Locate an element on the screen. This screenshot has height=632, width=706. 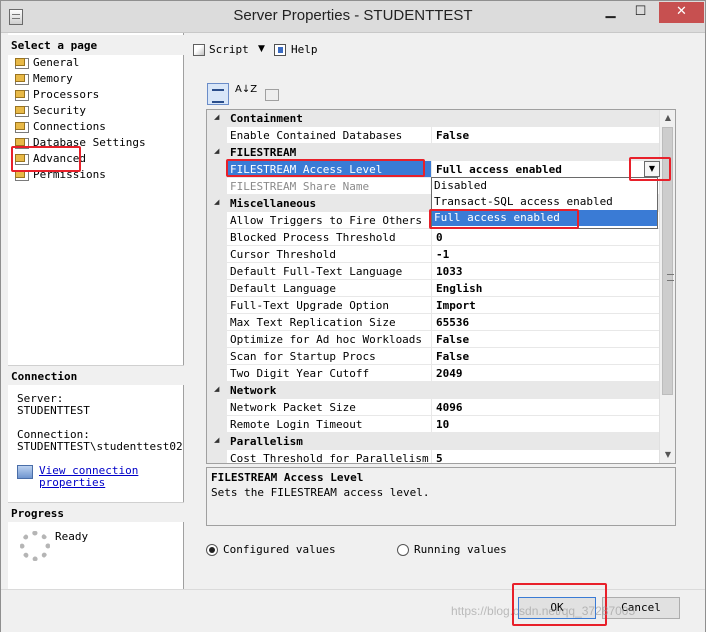
grid-property-row: Blocked Process Threshold 0 is located at coordinates (433, 237).